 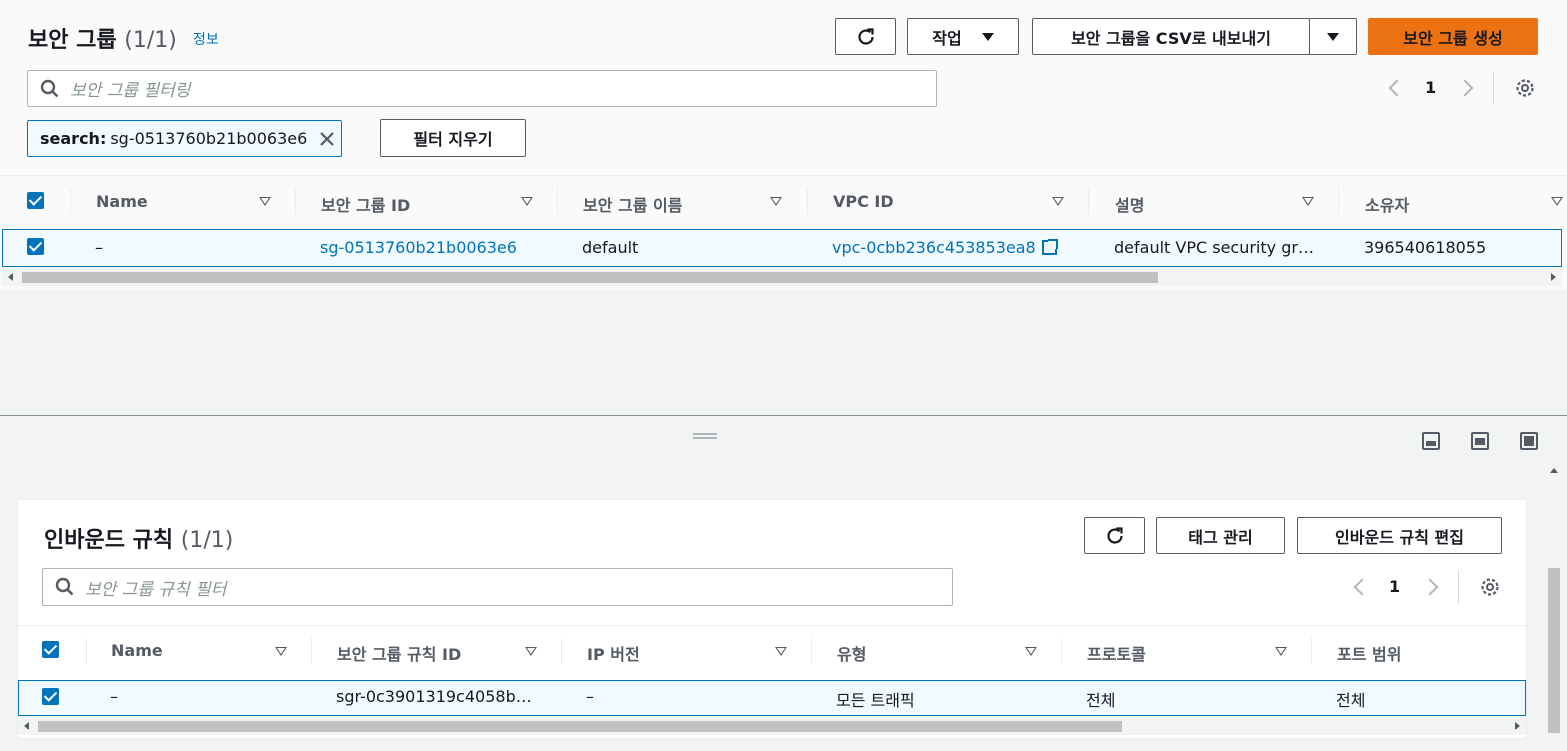 What do you see at coordinates (1480, 441) in the screenshot?
I see `dock-side-icon` at bounding box center [1480, 441].